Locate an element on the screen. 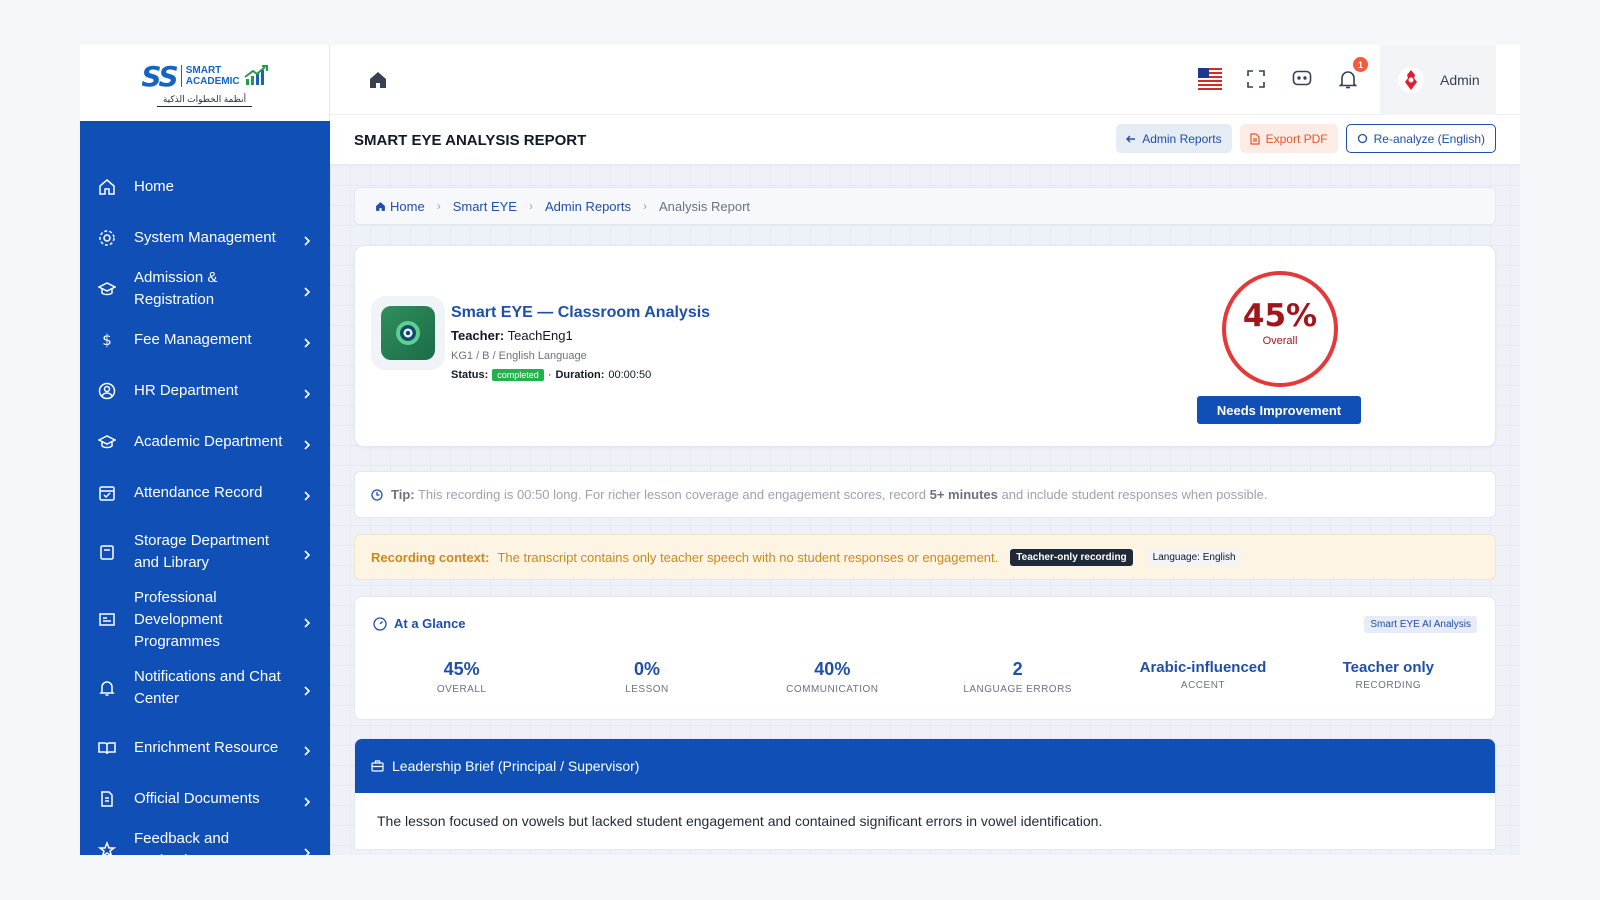 Image resolution: width=1600 pixels, height=900 pixels. sidebar-item-home: Home is located at coordinates (205, 186).